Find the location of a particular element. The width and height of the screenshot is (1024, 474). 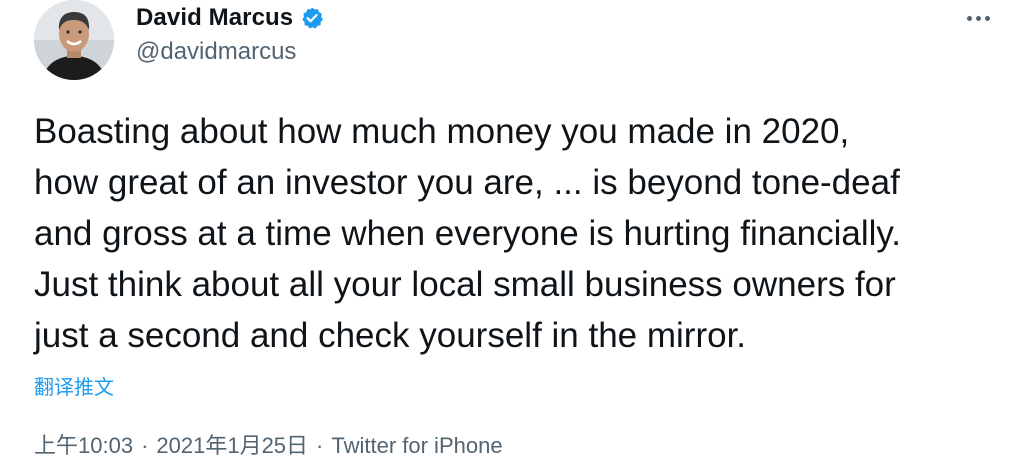

author-display-name: David Marcus is located at coordinates (214, 18).